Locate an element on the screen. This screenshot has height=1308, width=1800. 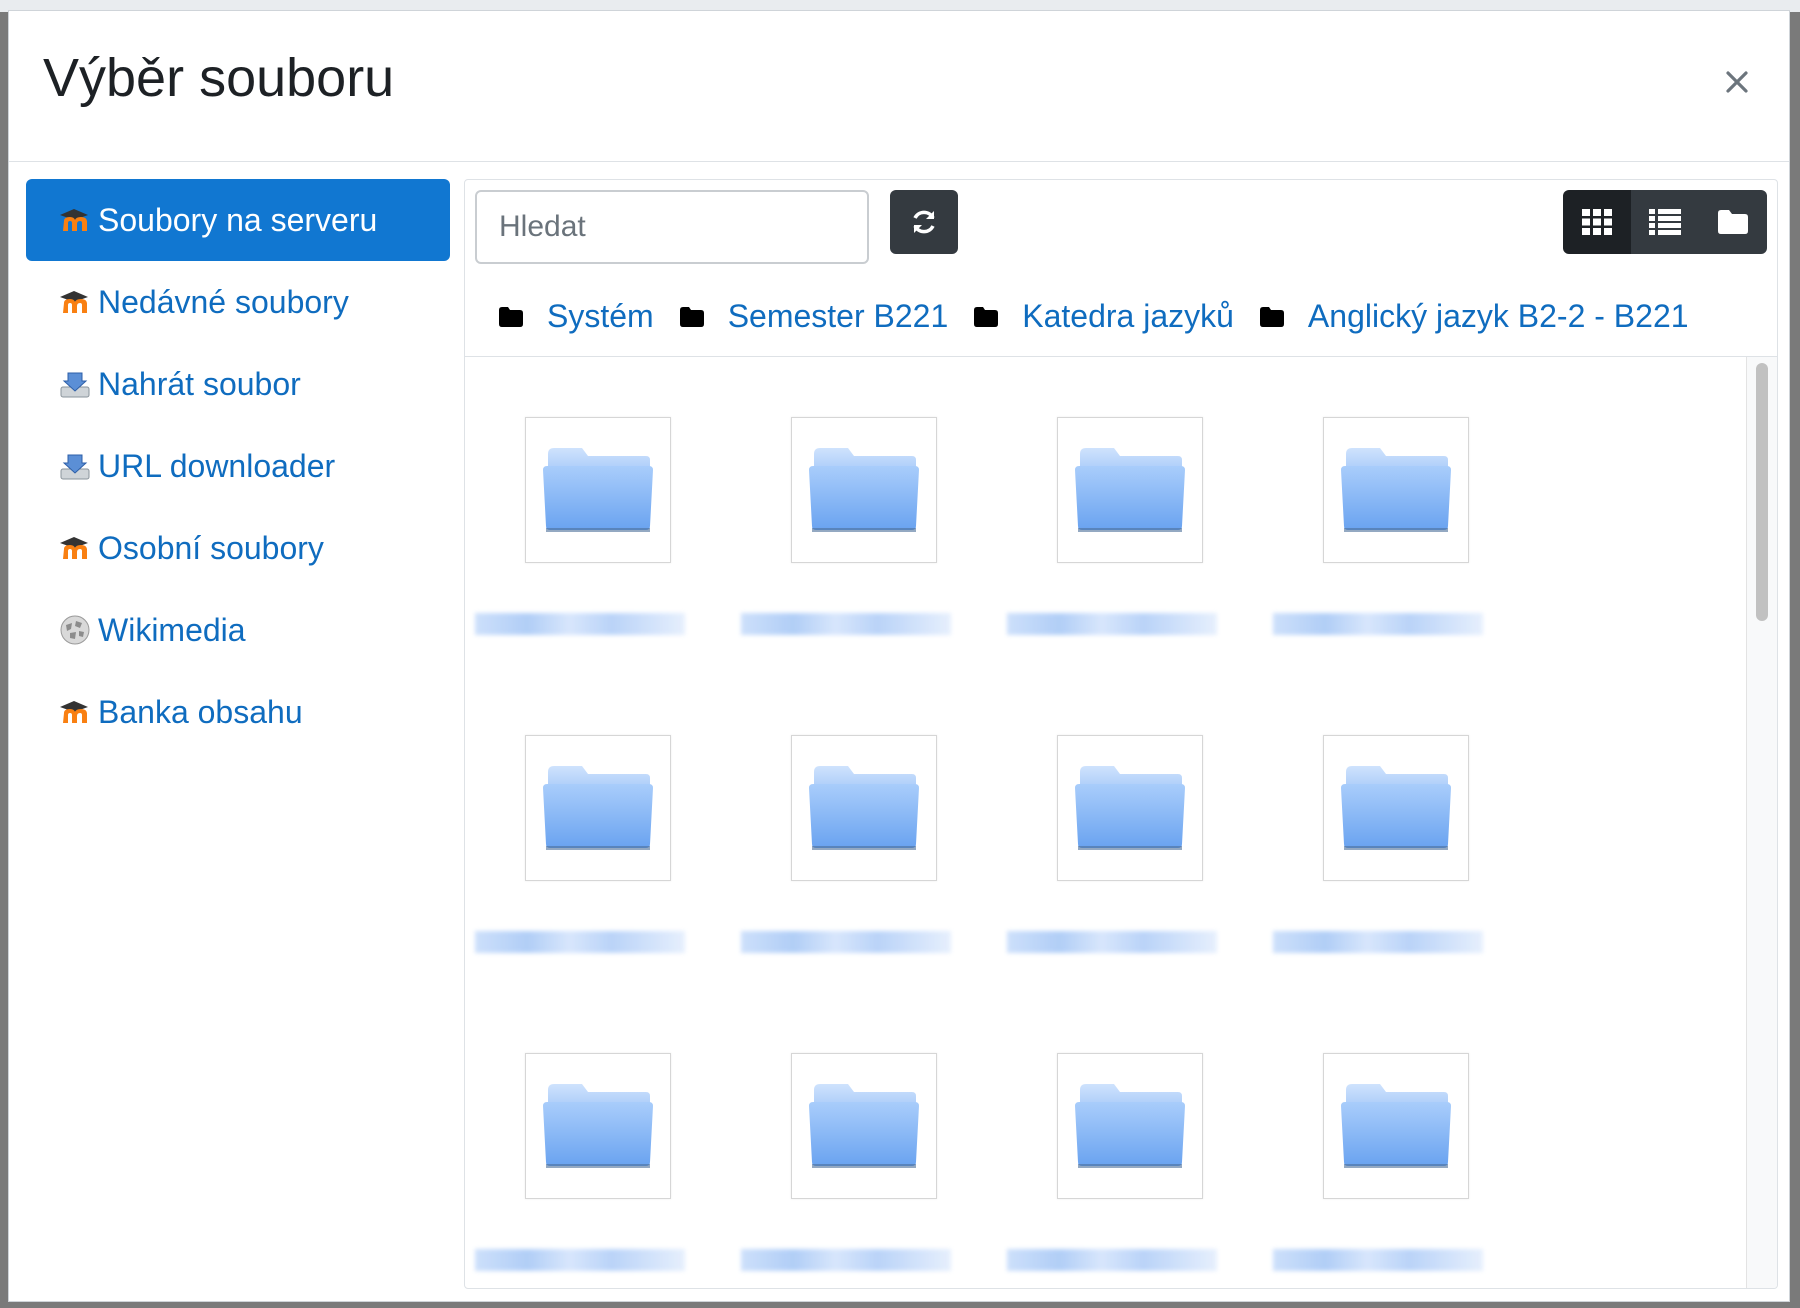
sidebar-item-content-bank: Banka obsahu is located at coordinates (238, 712).